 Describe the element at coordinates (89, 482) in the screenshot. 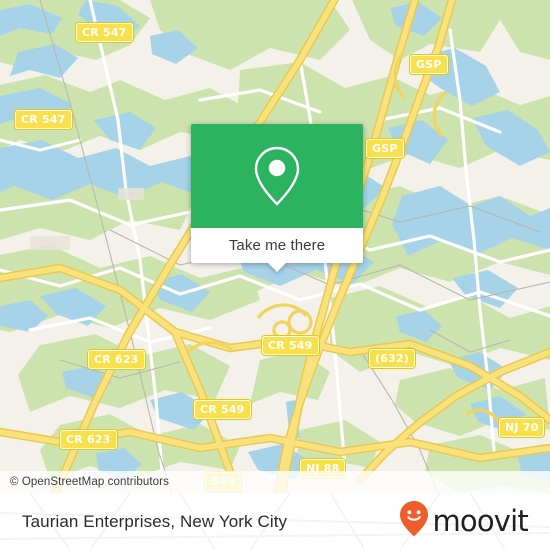

I see `attribution-text: © OpenStreetMap contributors` at that location.